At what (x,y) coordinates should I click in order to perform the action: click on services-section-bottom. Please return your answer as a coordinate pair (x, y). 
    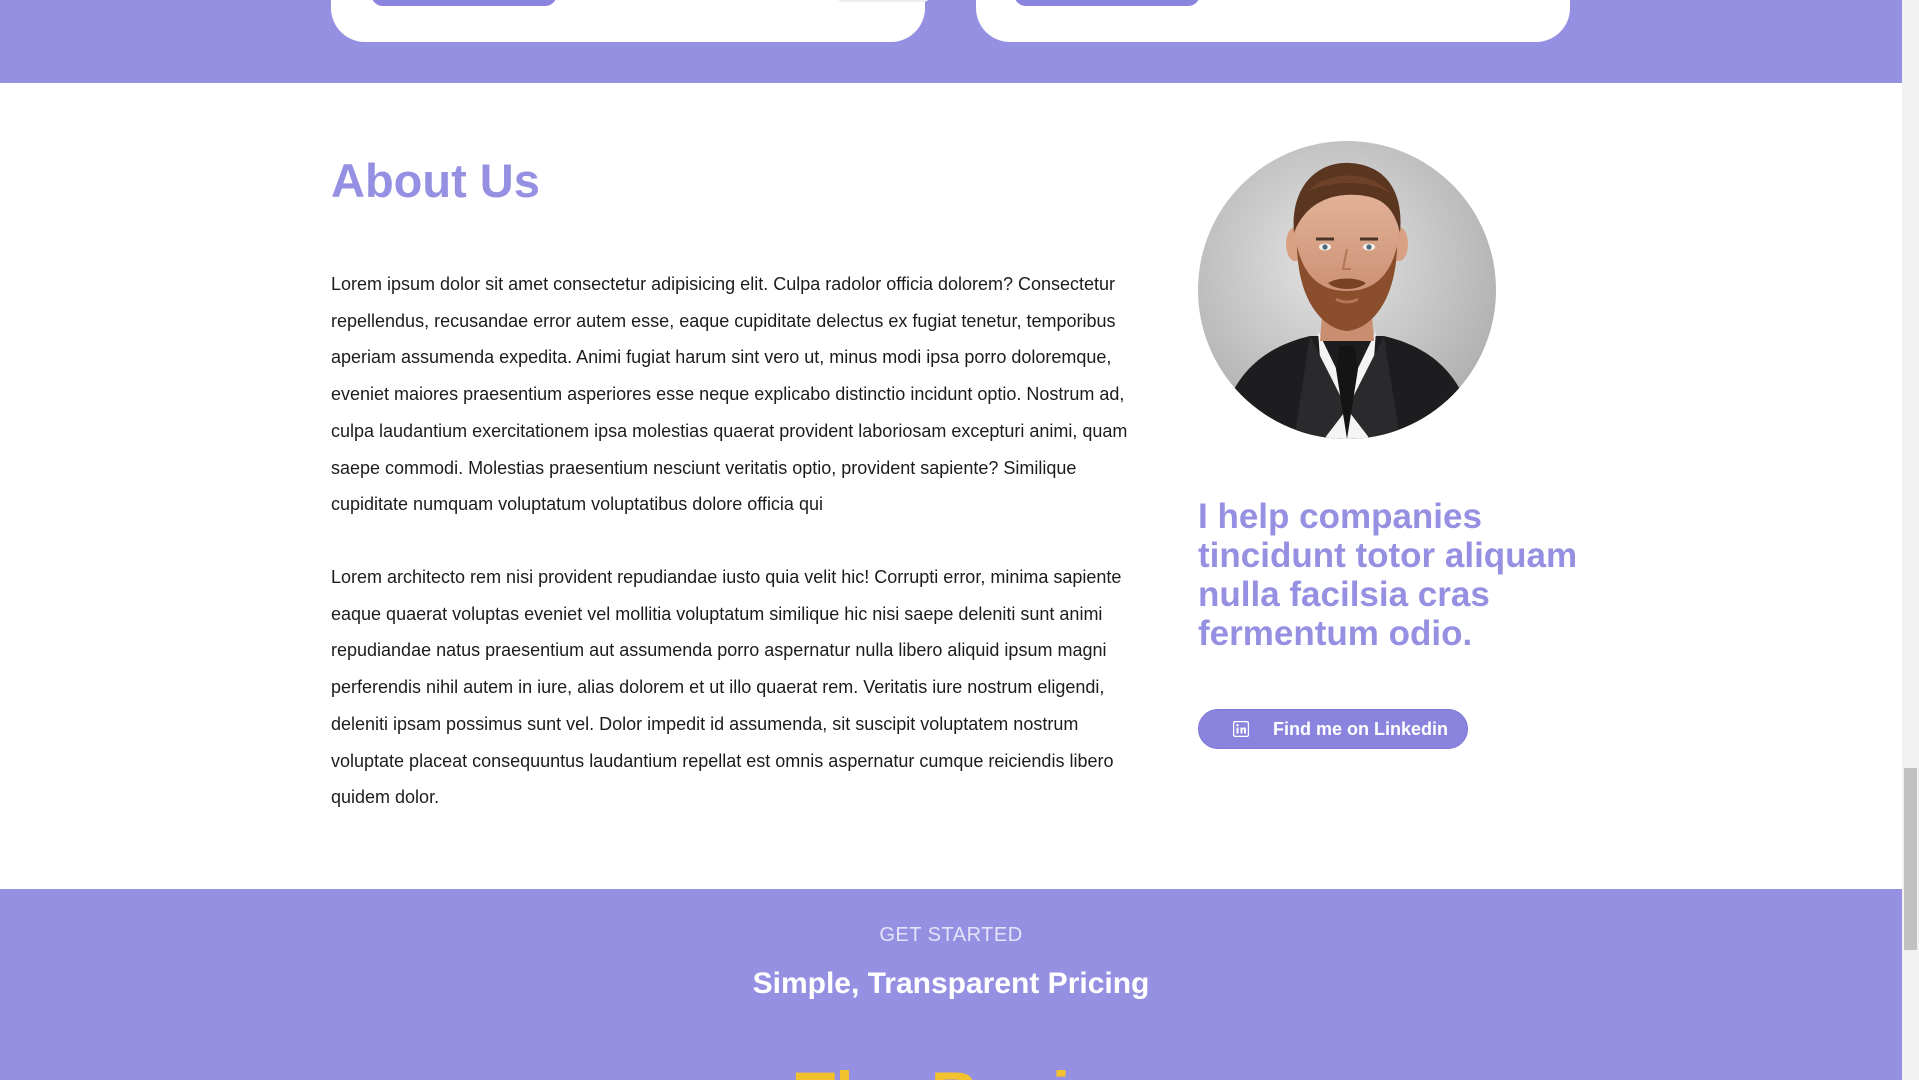
    Looking at the image, I should click on (951, 41).